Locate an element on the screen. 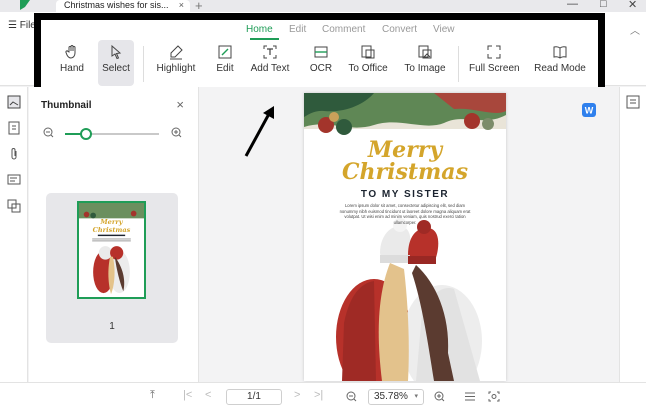  cover-title-christmas: Christmas is located at coordinates (405, 172).